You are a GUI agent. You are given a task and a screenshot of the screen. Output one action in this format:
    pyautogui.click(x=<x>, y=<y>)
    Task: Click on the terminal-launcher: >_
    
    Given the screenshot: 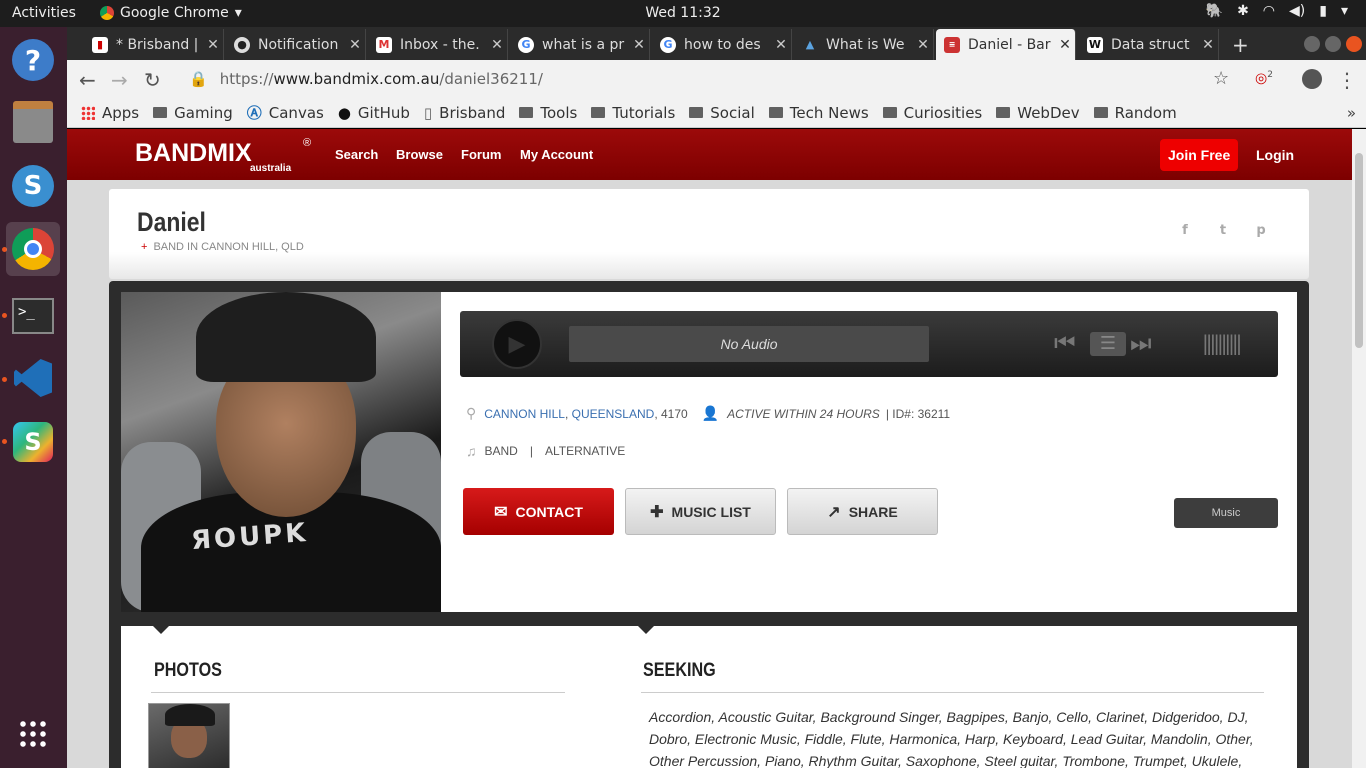 What is the action you would take?
    pyautogui.click(x=33, y=316)
    